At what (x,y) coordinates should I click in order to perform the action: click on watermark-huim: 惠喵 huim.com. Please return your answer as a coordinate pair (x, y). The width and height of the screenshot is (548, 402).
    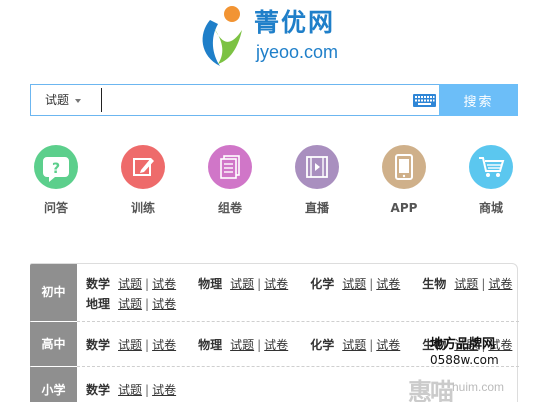
    Looking at the image, I should click on (477, 387).